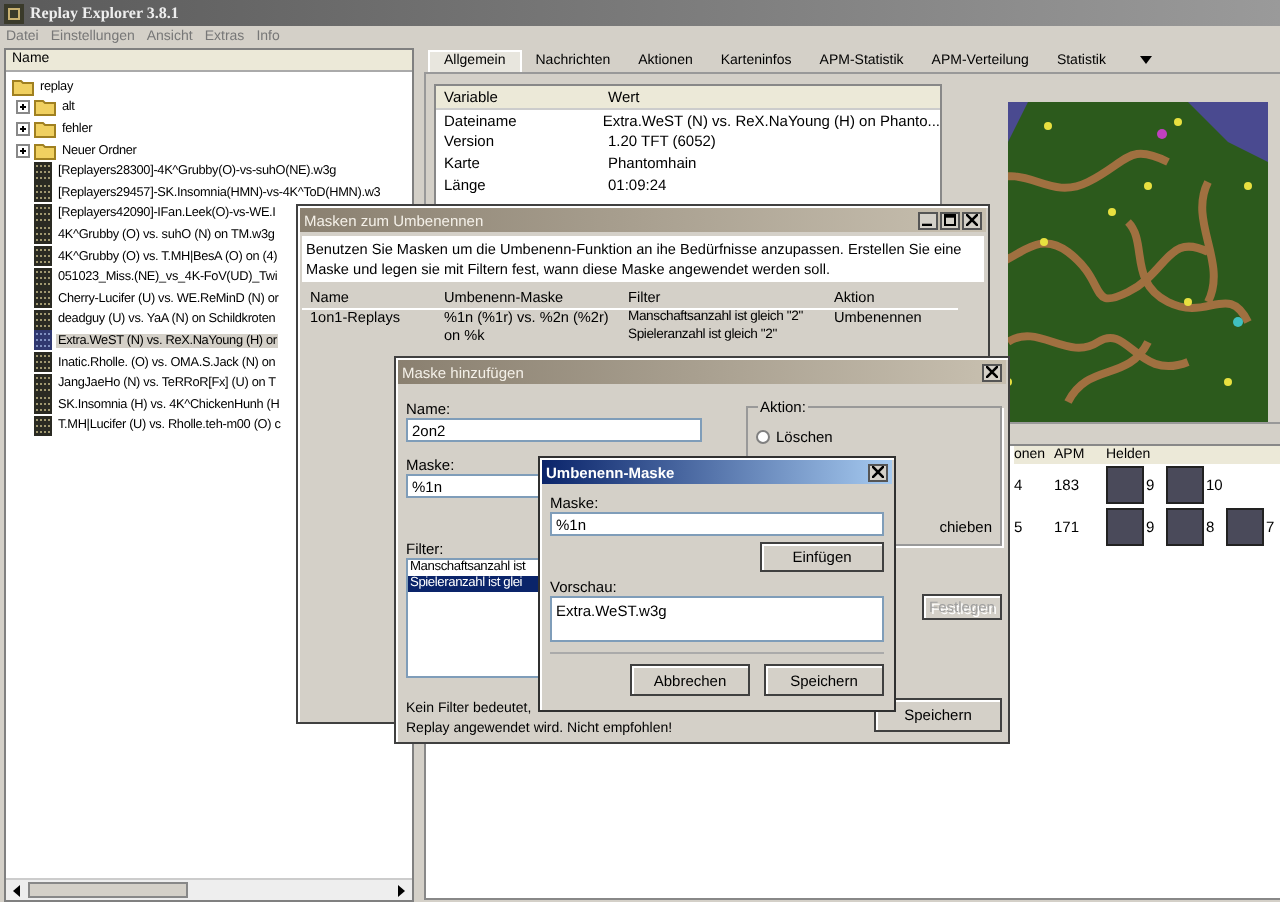 The image size is (1280, 902). Describe the element at coordinates (928, 220) in the screenshot. I see `minimize-button` at that location.